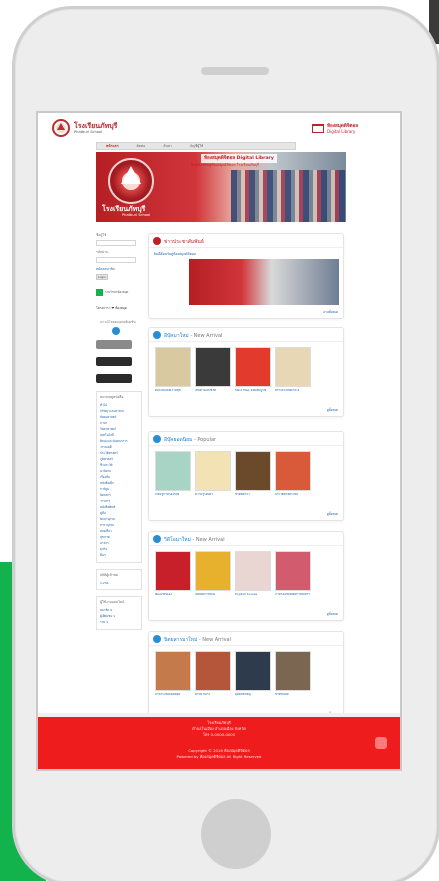 The width and height of the screenshot is (439, 881). What do you see at coordinates (194, 540) in the screenshot?
I see `section-title: วีดีโอมาใหม่ - New Arrival` at bounding box center [194, 540].